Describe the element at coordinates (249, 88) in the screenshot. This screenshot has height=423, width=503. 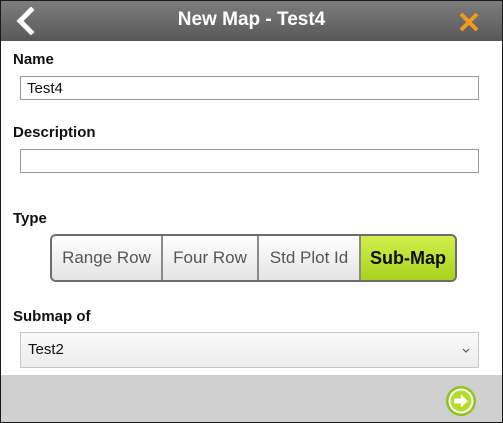
I see `name-input` at that location.